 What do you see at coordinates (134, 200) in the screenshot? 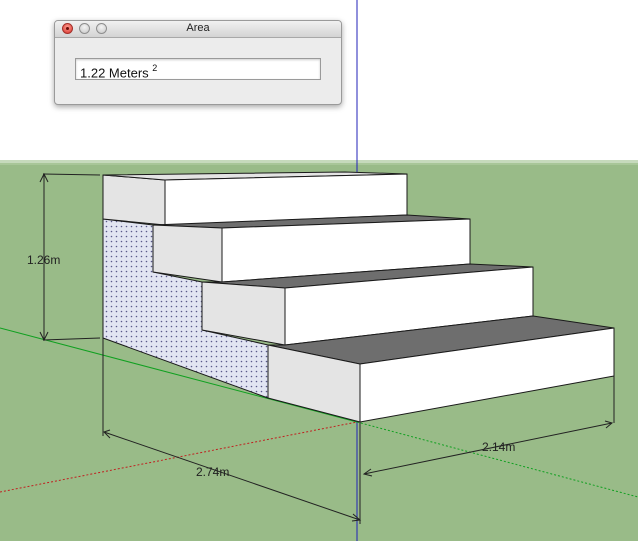
I see `step-4-side` at bounding box center [134, 200].